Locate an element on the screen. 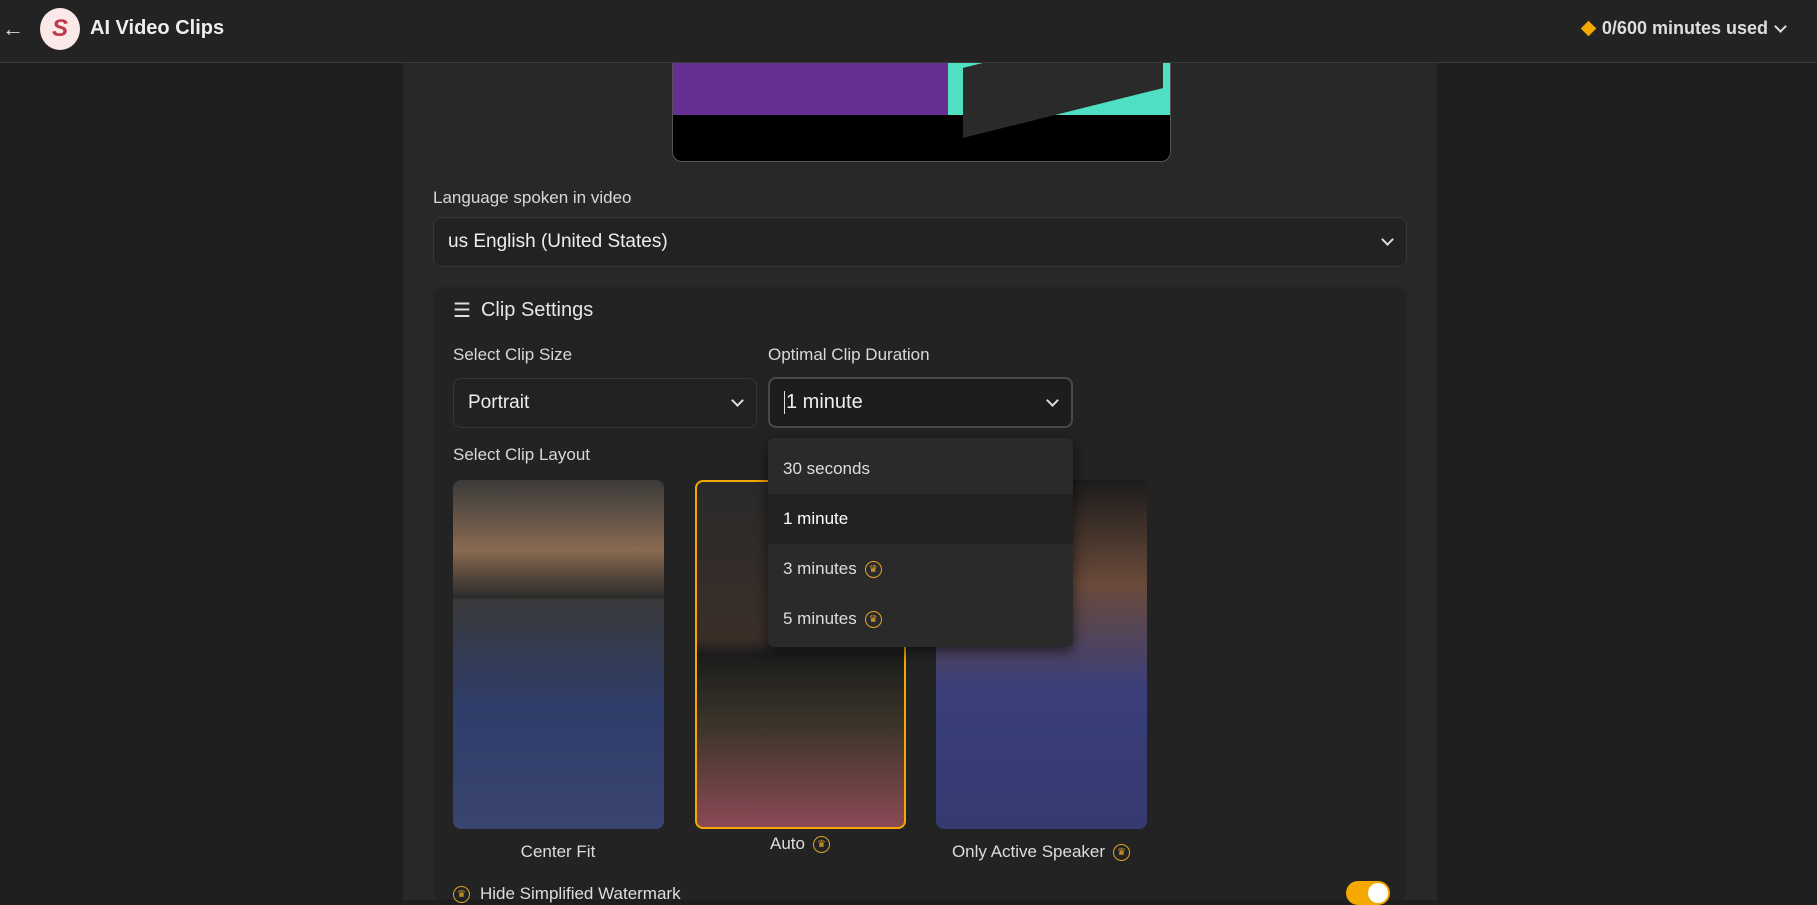 Image resolution: width=1817 pixels, height=905 pixels. back-arrow-icon: ← is located at coordinates (13, 29).